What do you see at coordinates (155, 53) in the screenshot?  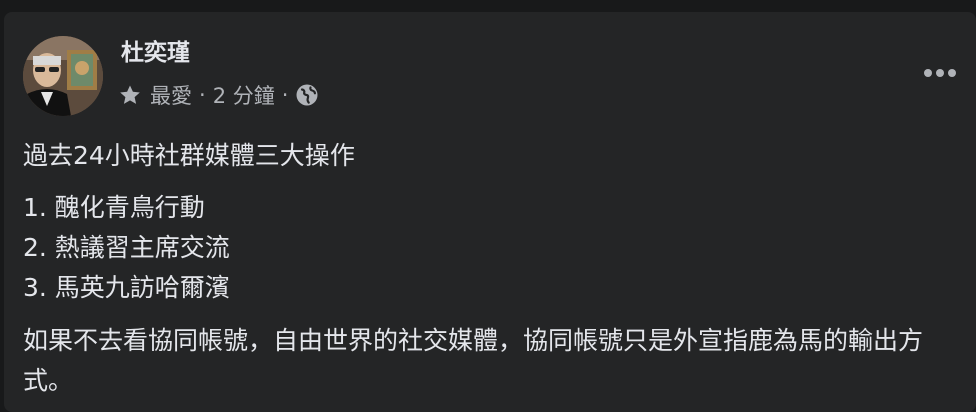 I see `author-name: 杜奕瑾` at bounding box center [155, 53].